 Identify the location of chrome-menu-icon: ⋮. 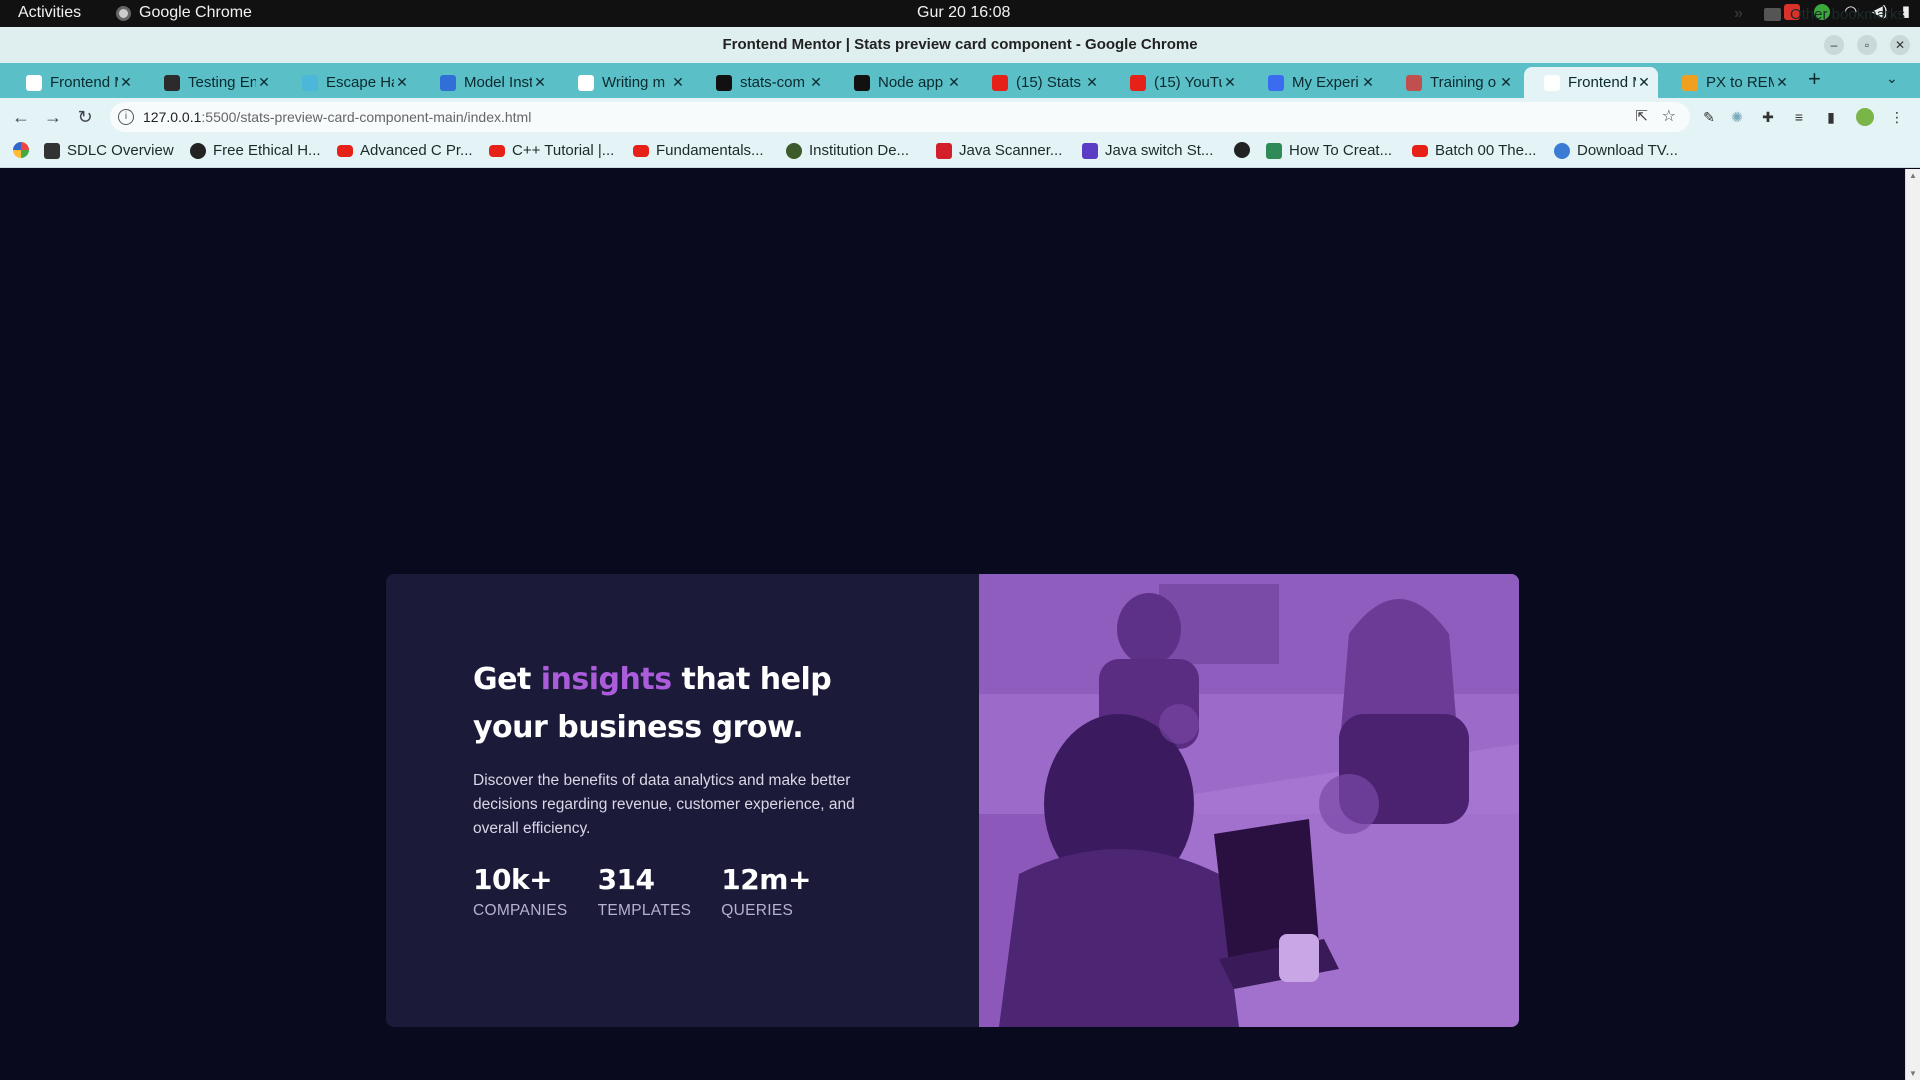
(1897, 117).